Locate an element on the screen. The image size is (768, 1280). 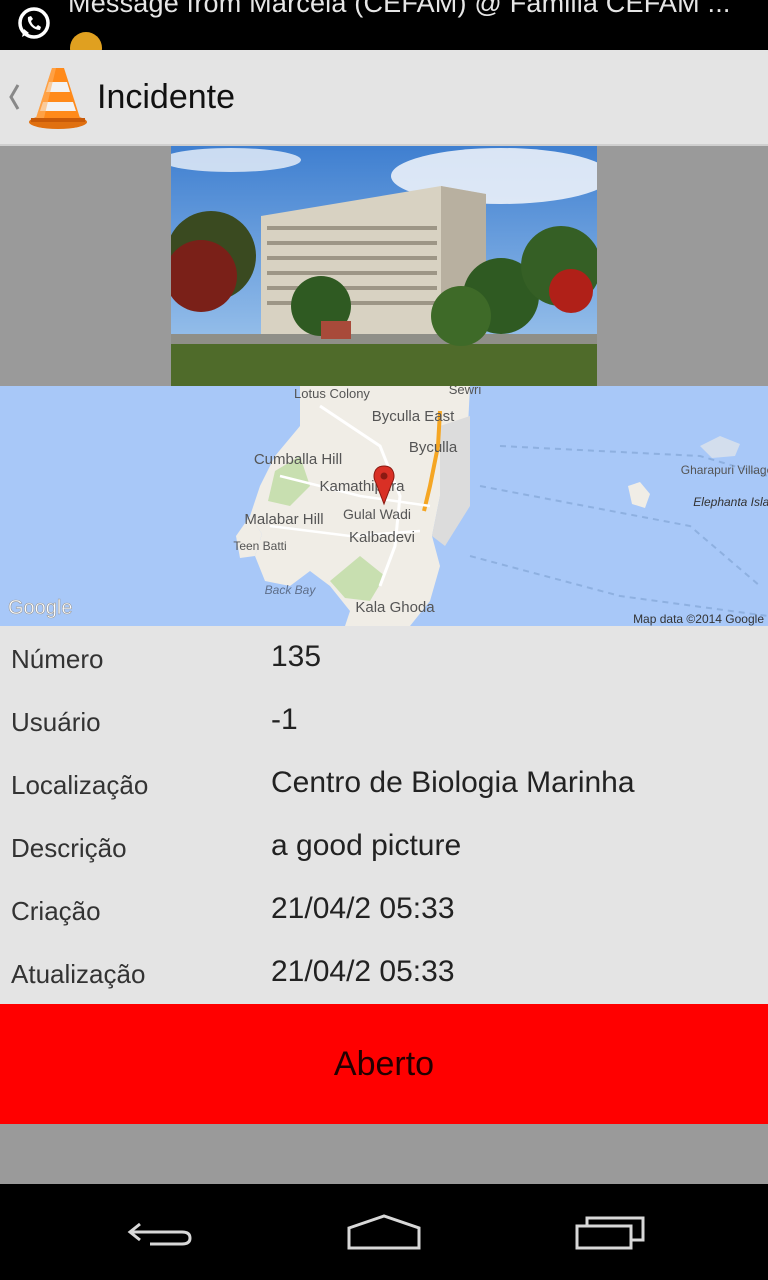
detail-row-numero: Número 135 is located at coordinates (384, 657).